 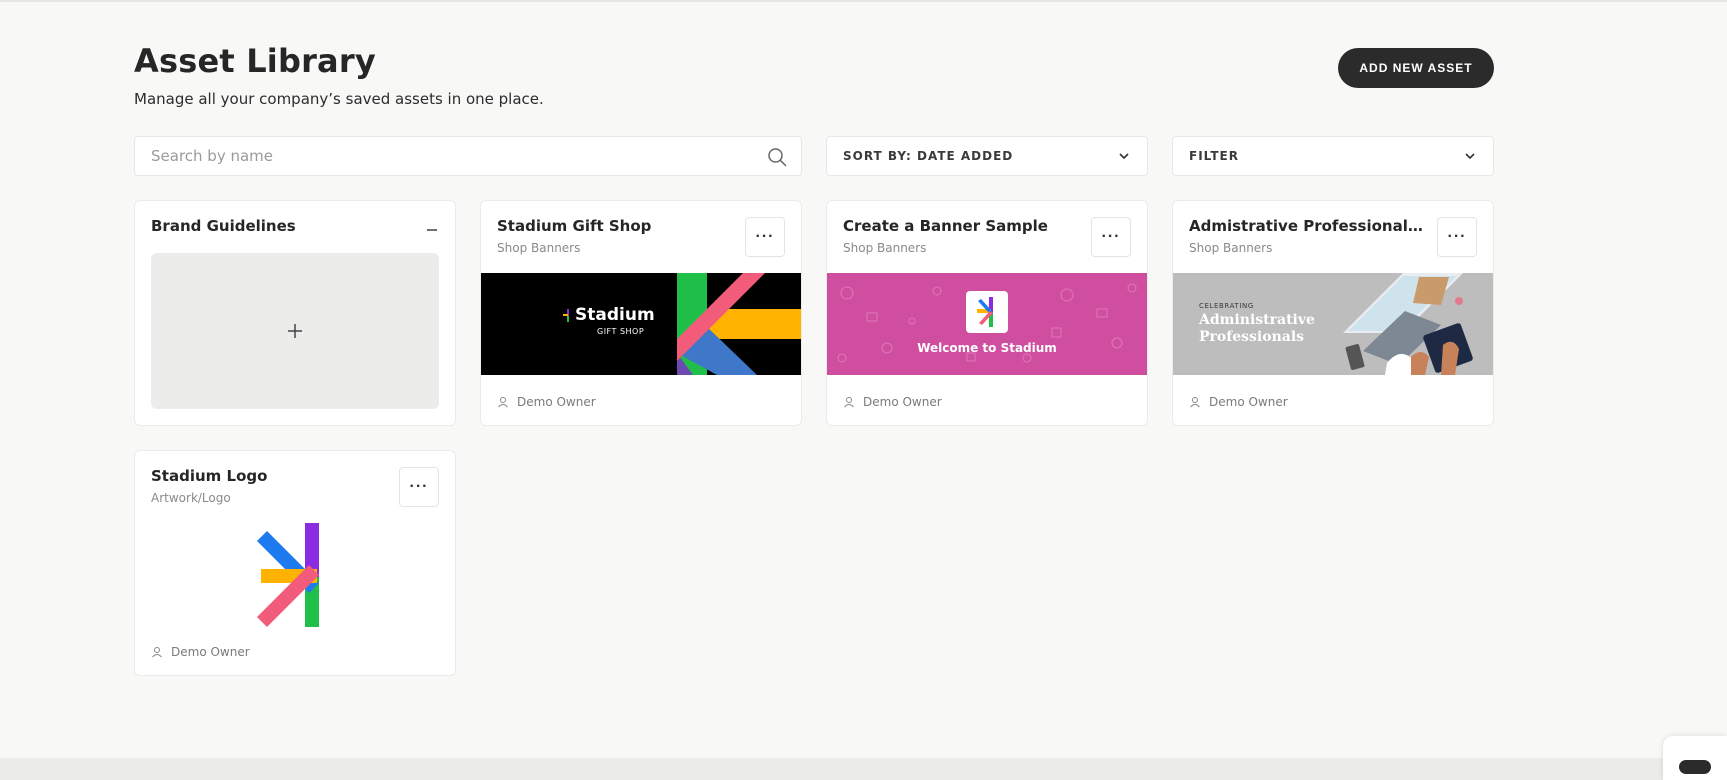 What do you see at coordinates (1333, 156) in the screenshot?
I see `filter-dropdown: FILTER` at bounding box center [1333, 156].